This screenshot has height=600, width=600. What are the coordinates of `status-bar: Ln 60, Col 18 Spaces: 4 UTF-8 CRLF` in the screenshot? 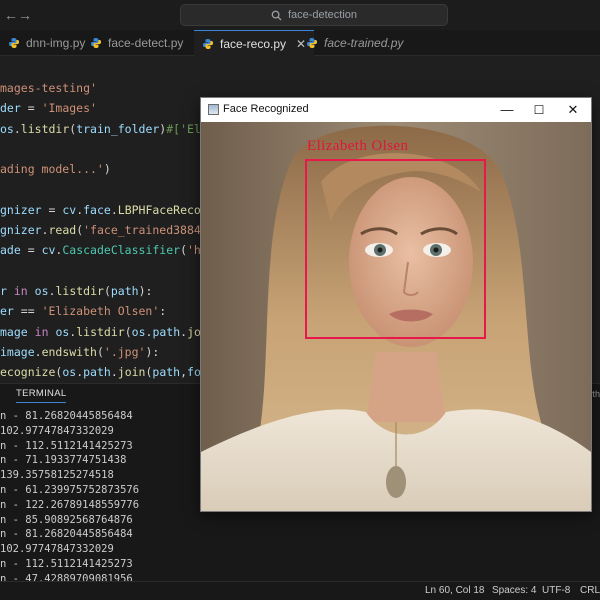 It's located at (300, 590).